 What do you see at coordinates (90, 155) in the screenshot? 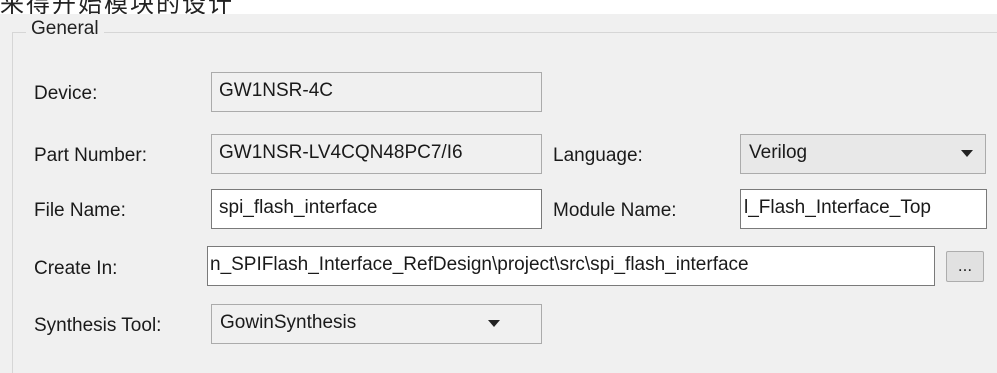
I see `part-number-label: Part Number:` at bounding box center [90, 155].